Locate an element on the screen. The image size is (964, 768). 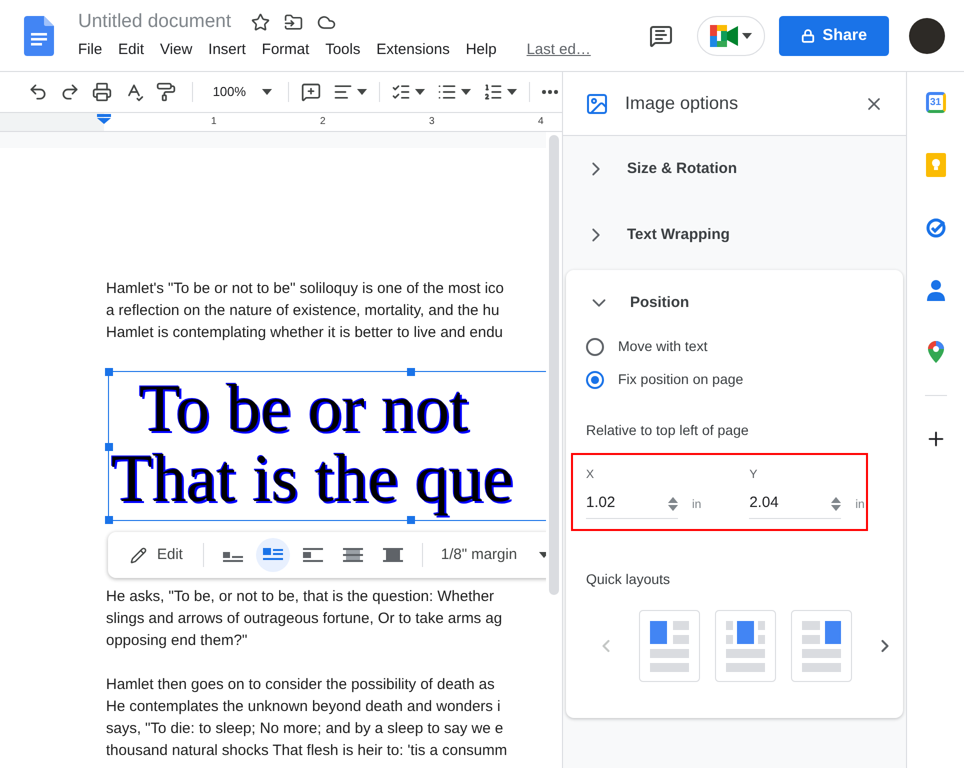
ruler-number: 1 is located at coordinates (214, 122).